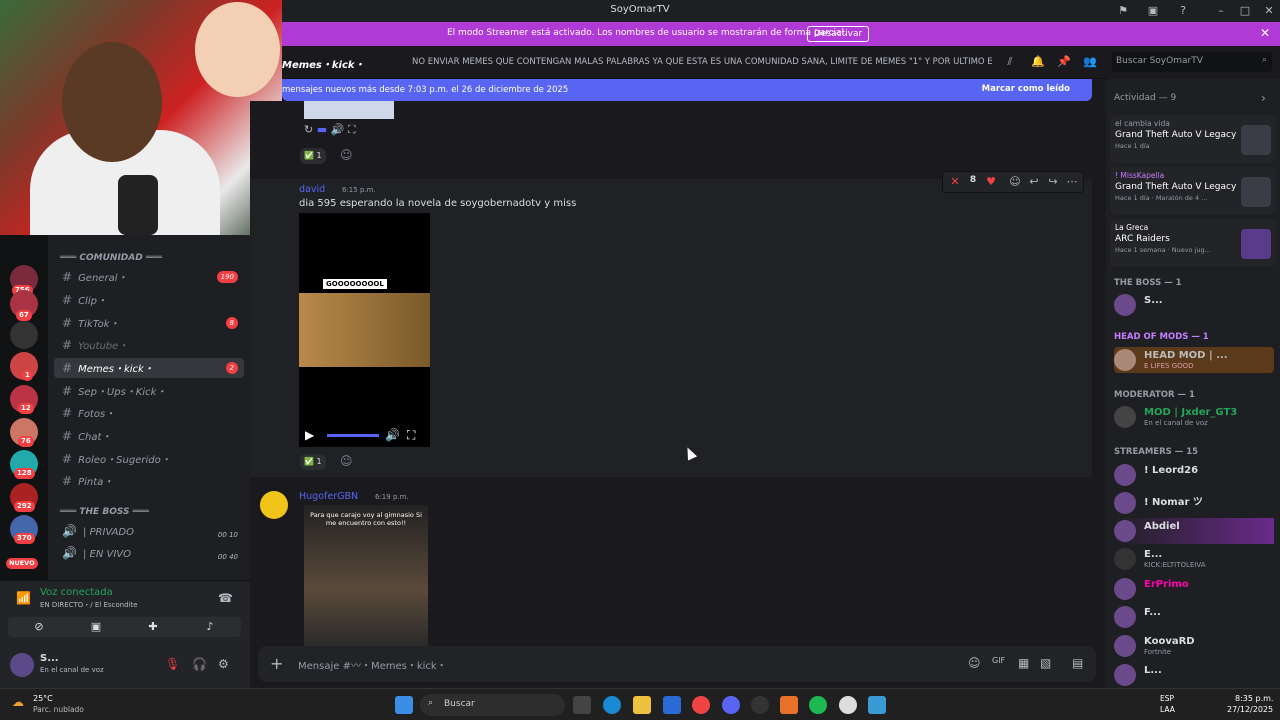 The height and width of the screenshot is (720, 1280). What do you see at coordinates (731, 705) in the screenshot?
I see `discord-icon` at bounding box center [731, 705].